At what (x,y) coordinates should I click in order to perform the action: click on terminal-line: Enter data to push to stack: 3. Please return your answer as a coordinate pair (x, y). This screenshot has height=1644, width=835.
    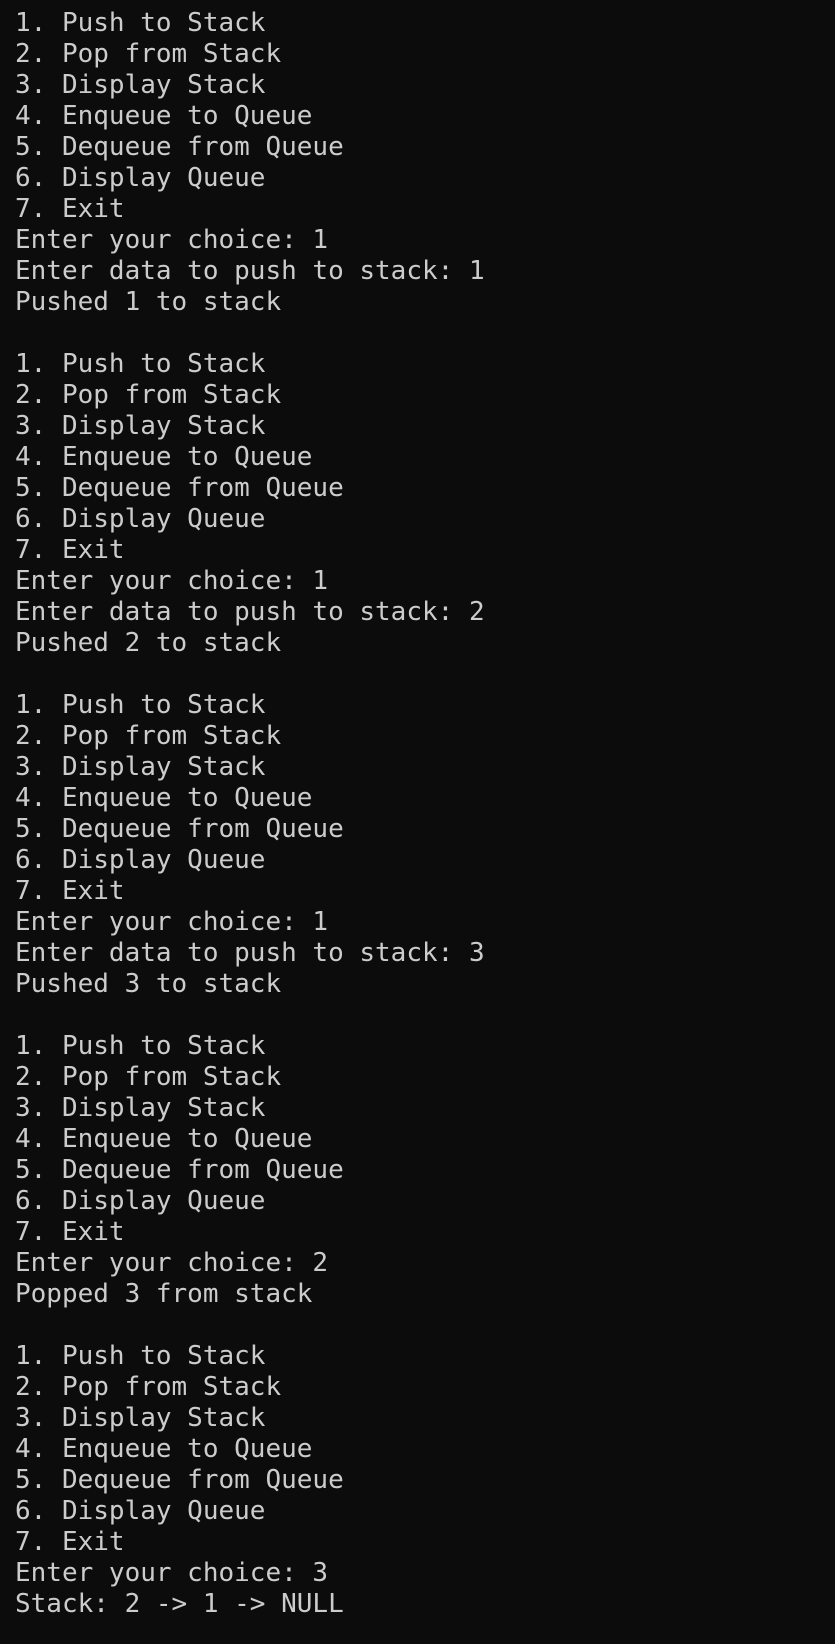
    Looking at the image, I should click on (250, 953).